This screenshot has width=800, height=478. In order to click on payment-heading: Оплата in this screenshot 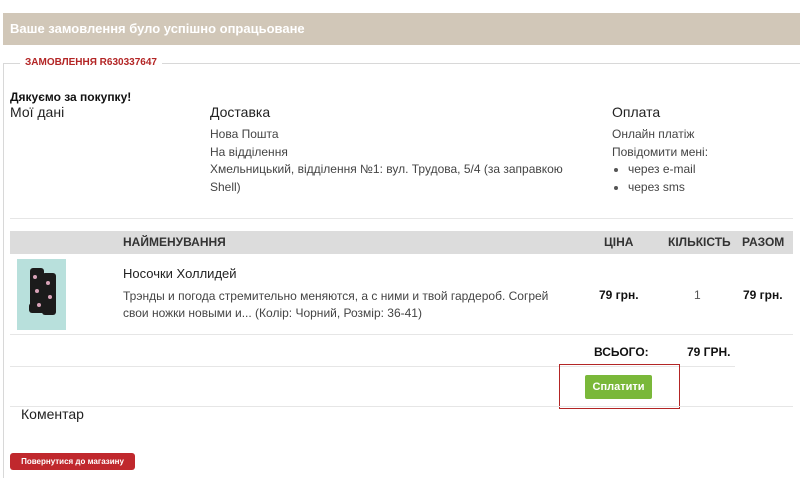, I will do `click(636, 112)`.